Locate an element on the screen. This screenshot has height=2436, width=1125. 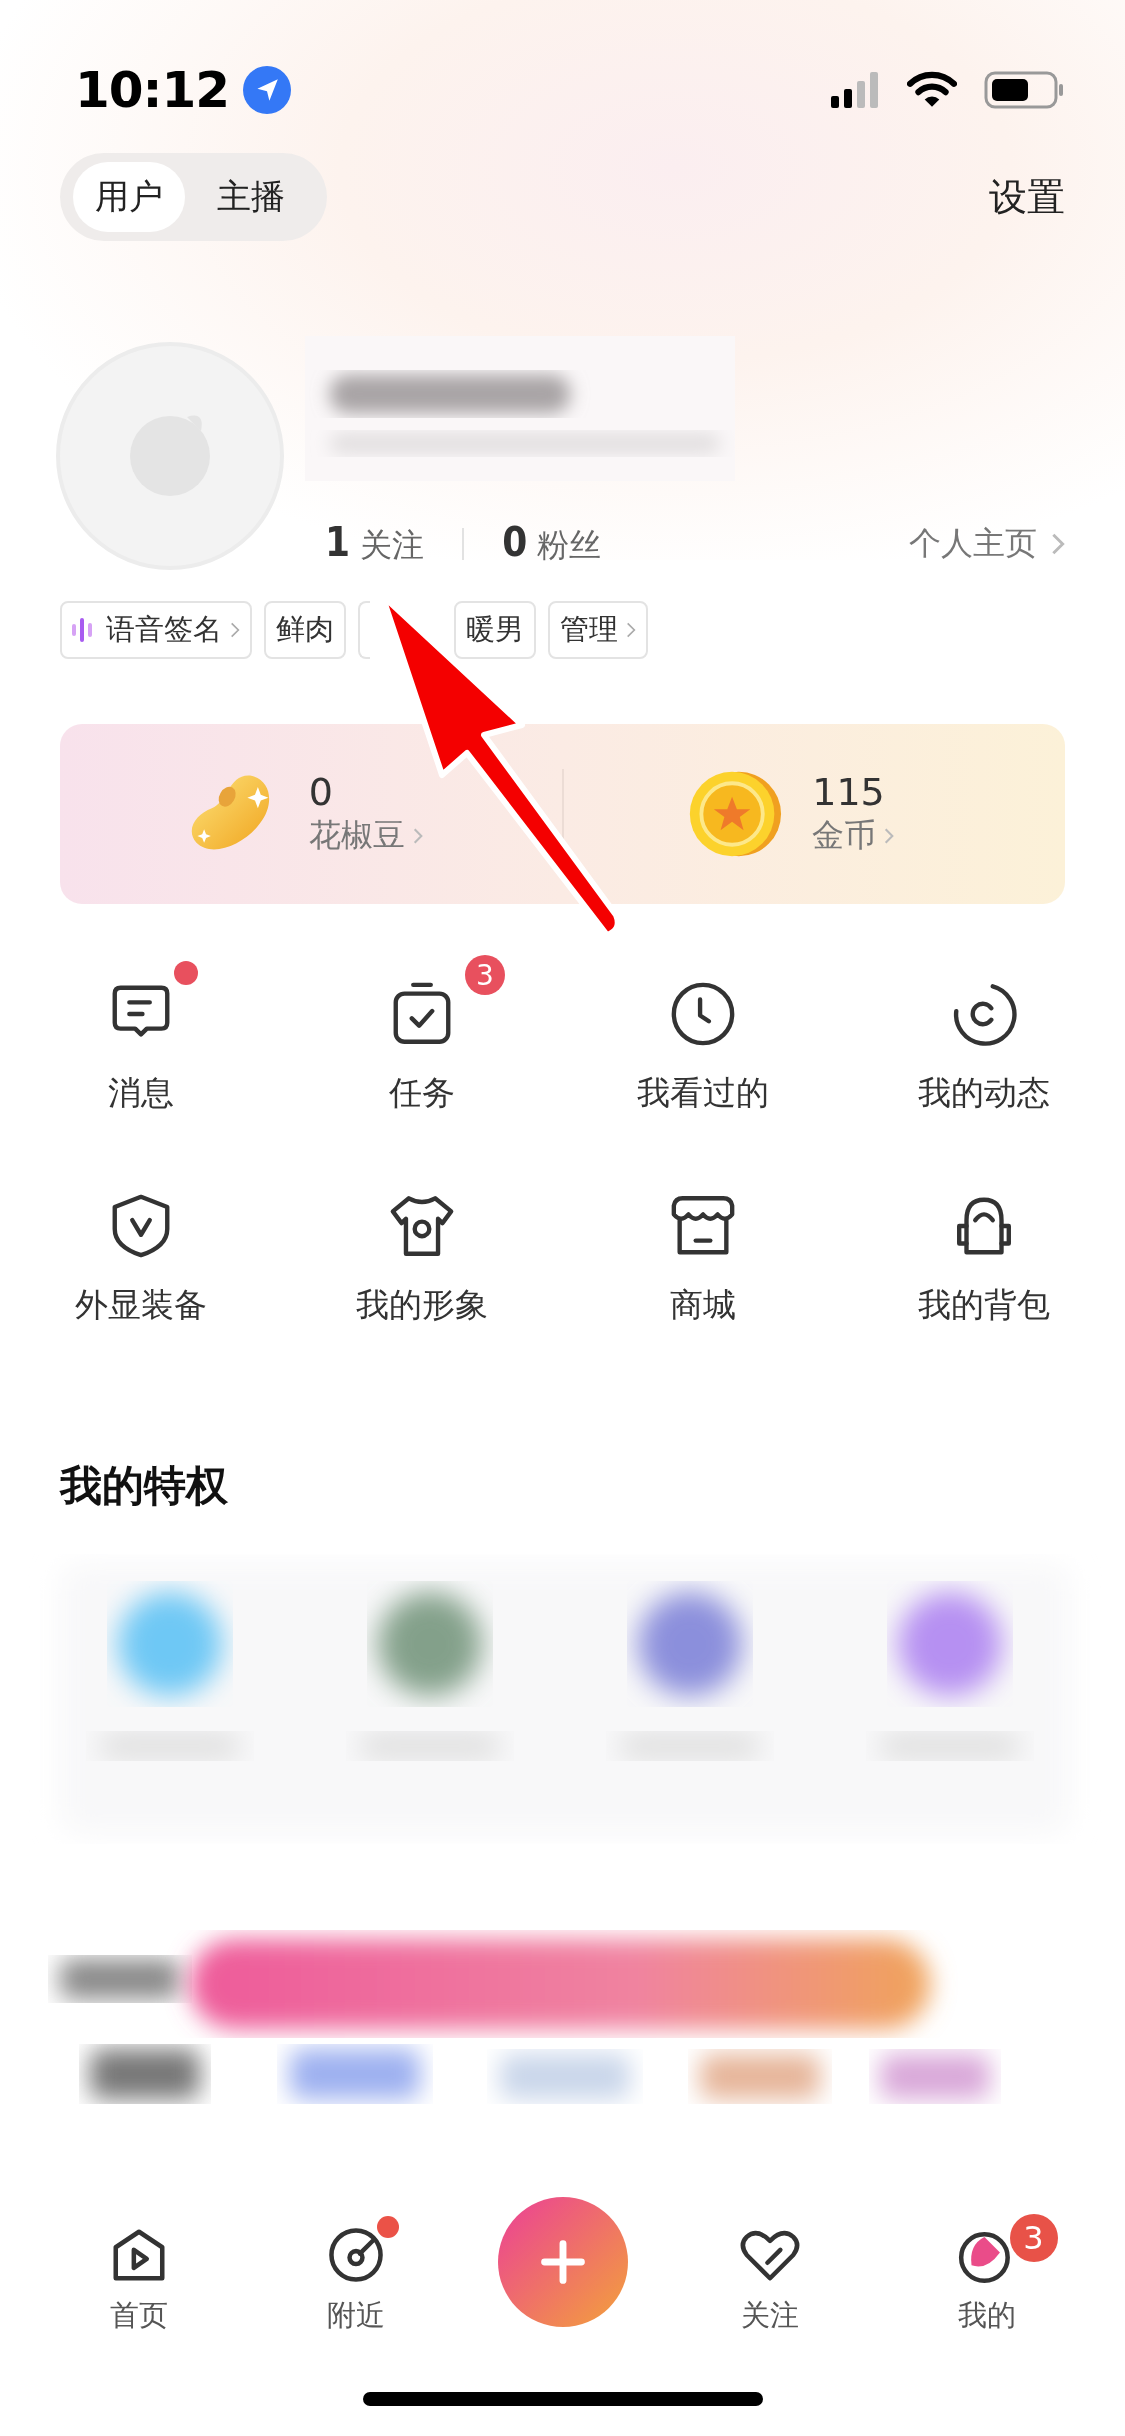
menu-item: 我看过的 is located at coordinates (703, 1030).